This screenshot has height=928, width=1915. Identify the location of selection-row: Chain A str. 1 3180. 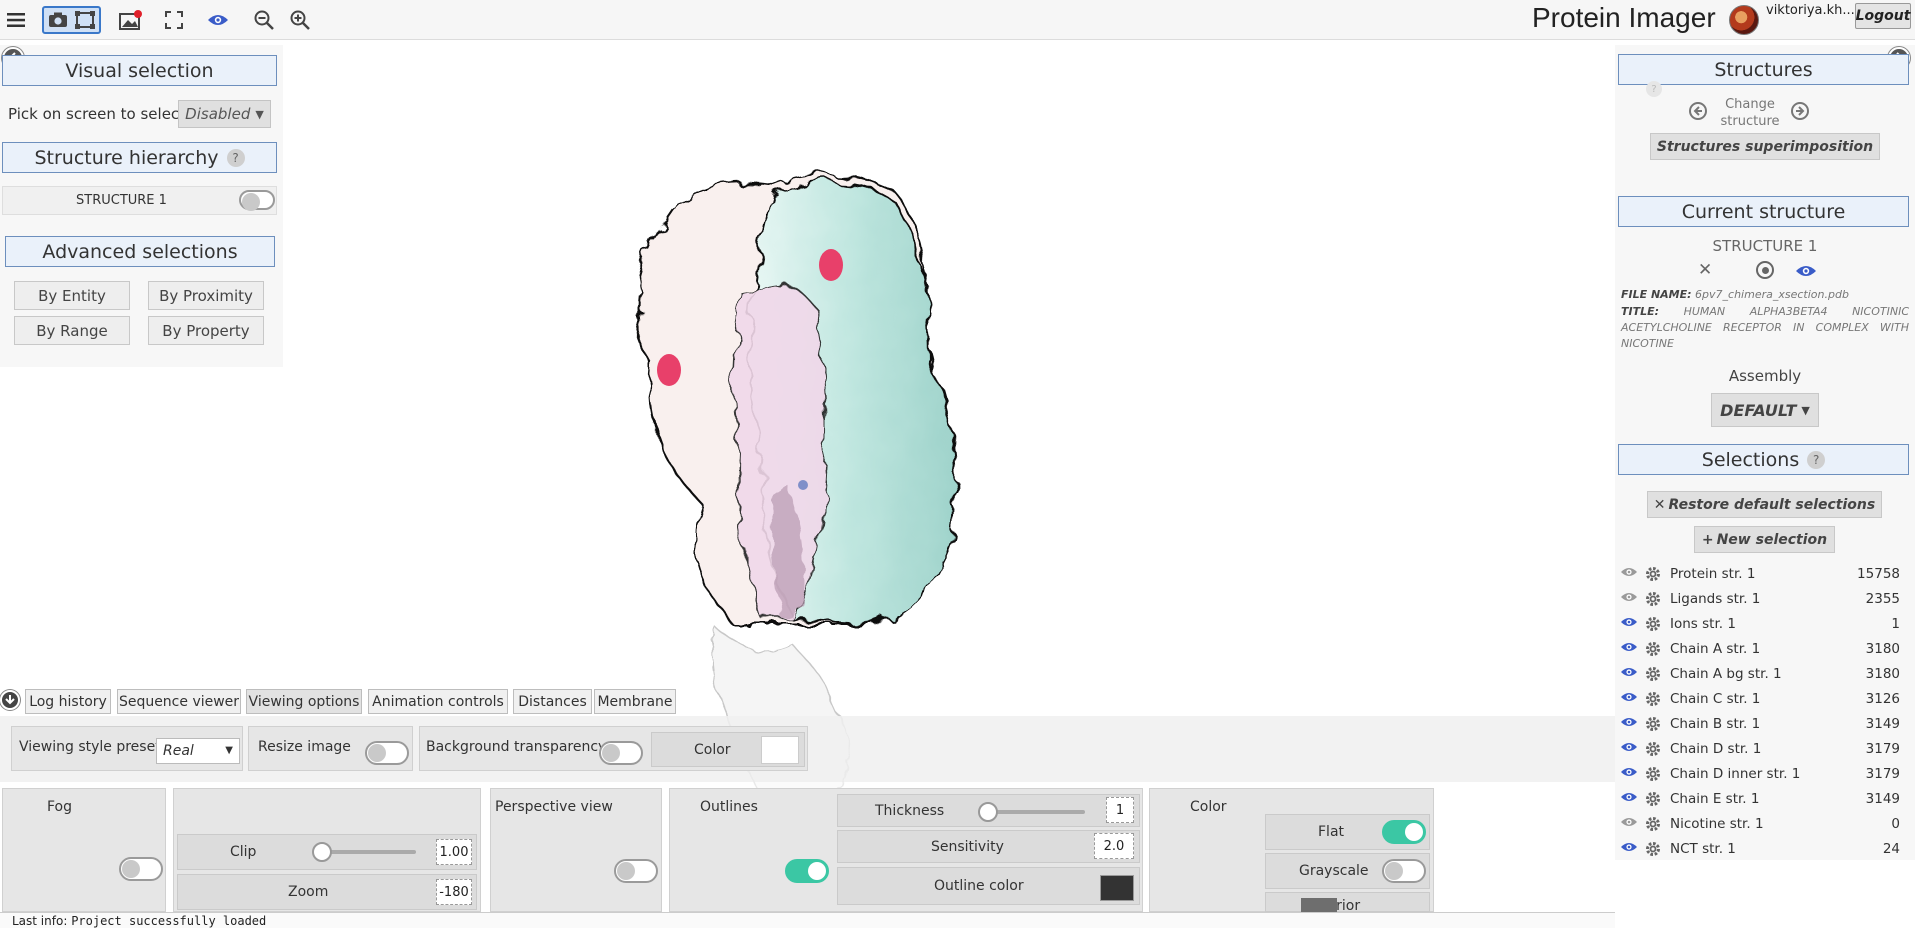
(1766, 649).